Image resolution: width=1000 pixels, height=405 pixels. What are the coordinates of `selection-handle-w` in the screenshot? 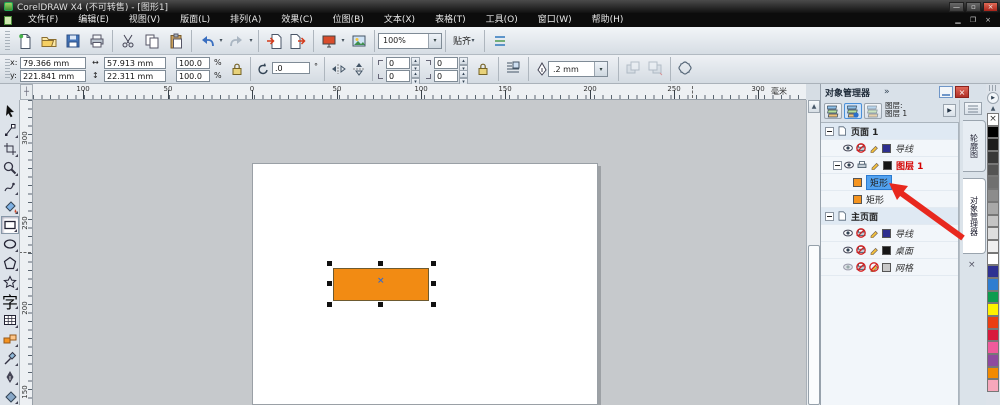 It's located at (329, 283).